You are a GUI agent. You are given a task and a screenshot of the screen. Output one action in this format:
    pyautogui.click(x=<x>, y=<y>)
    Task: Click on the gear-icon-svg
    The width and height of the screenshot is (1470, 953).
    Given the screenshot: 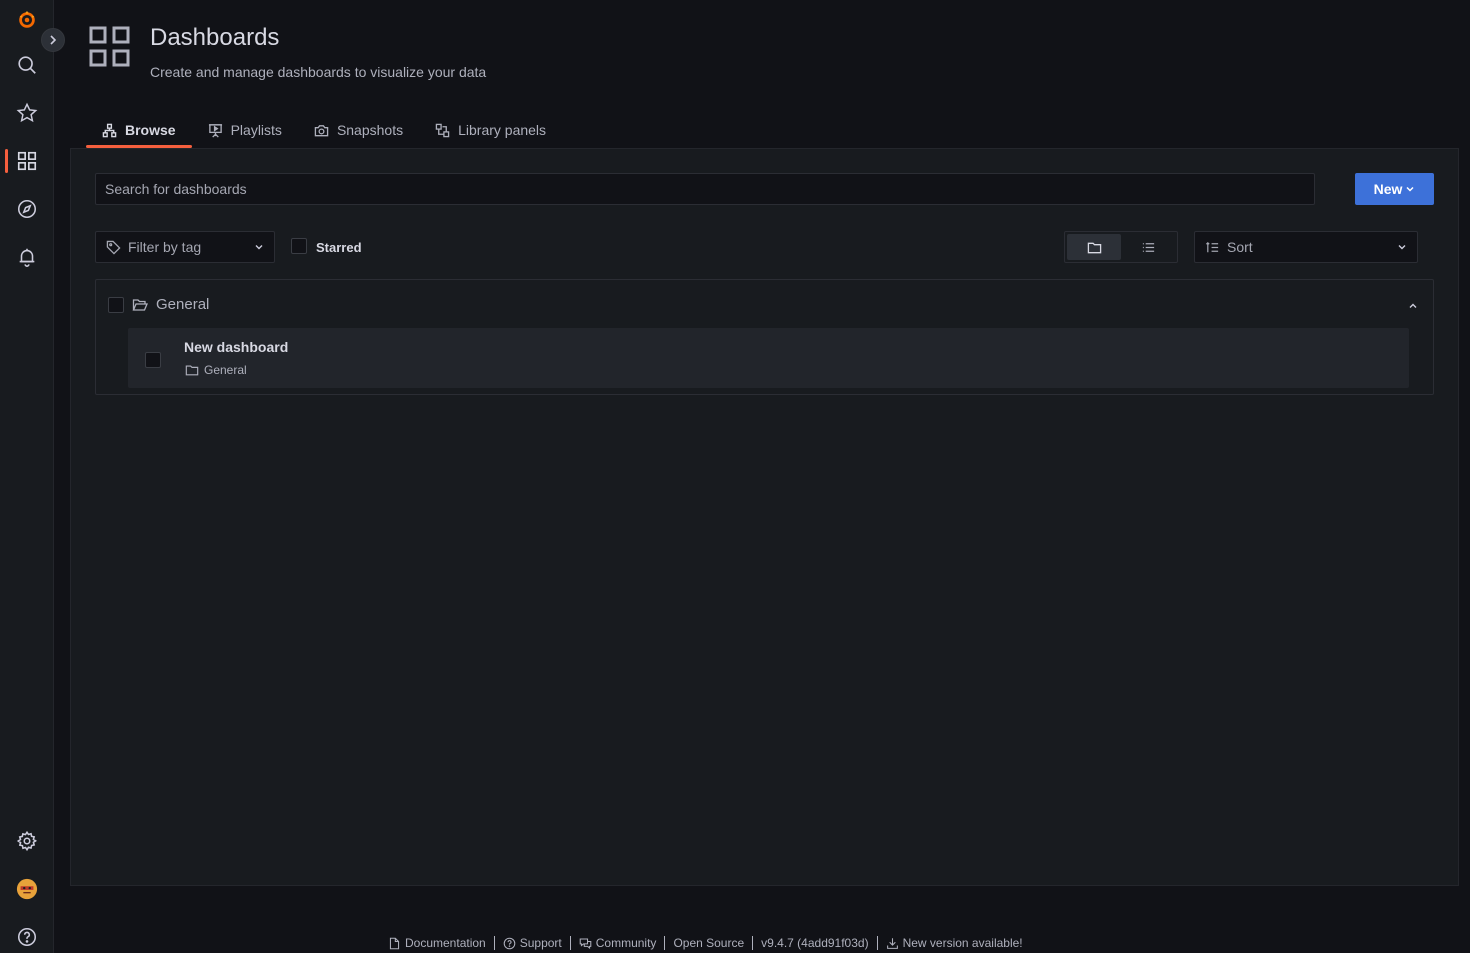 What is the action you would take?
    pyautogui.click(x=27, y=841)
    